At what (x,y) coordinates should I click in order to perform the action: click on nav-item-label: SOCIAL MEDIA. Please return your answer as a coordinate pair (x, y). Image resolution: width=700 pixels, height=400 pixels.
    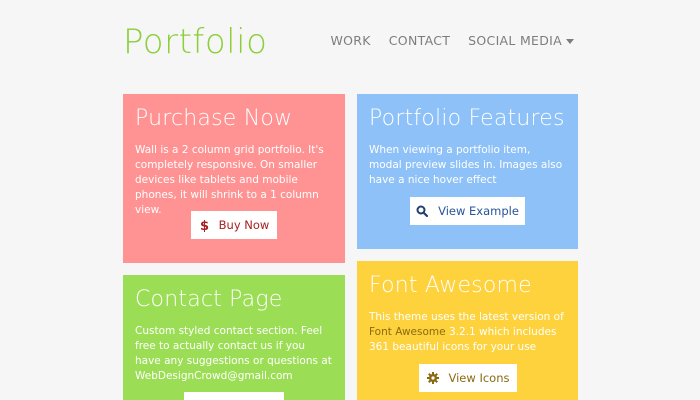
    Looking at the image, I should click on (515, 40).